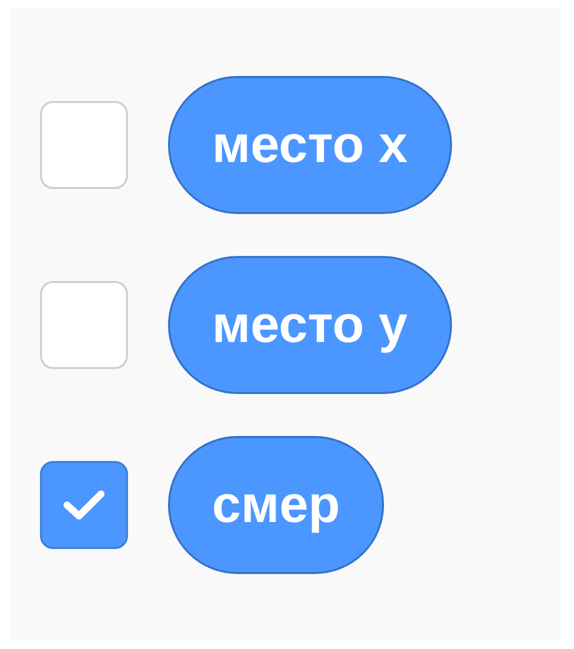  I want to click on checkmark-icon, so click(84, 505).